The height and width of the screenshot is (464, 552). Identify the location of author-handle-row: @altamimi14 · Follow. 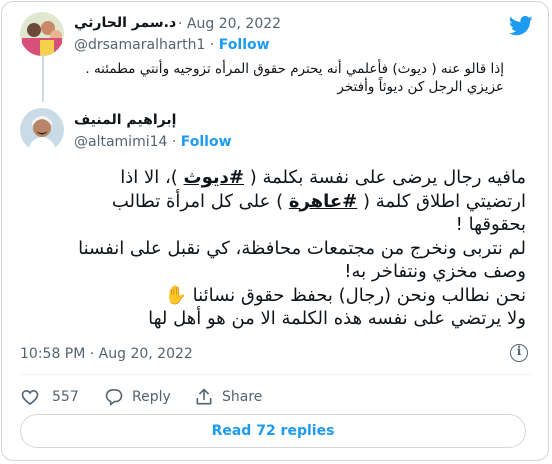
(153, 142).